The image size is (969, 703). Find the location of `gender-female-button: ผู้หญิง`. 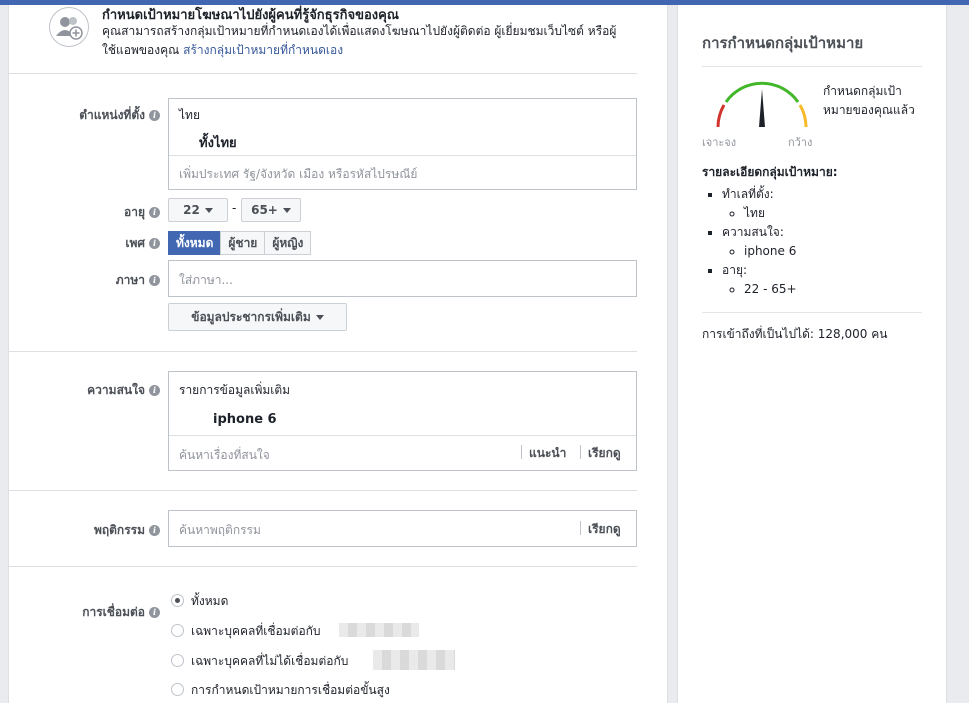

gender-female-button: ผู้หญิง is located at coordinates (288, 243).